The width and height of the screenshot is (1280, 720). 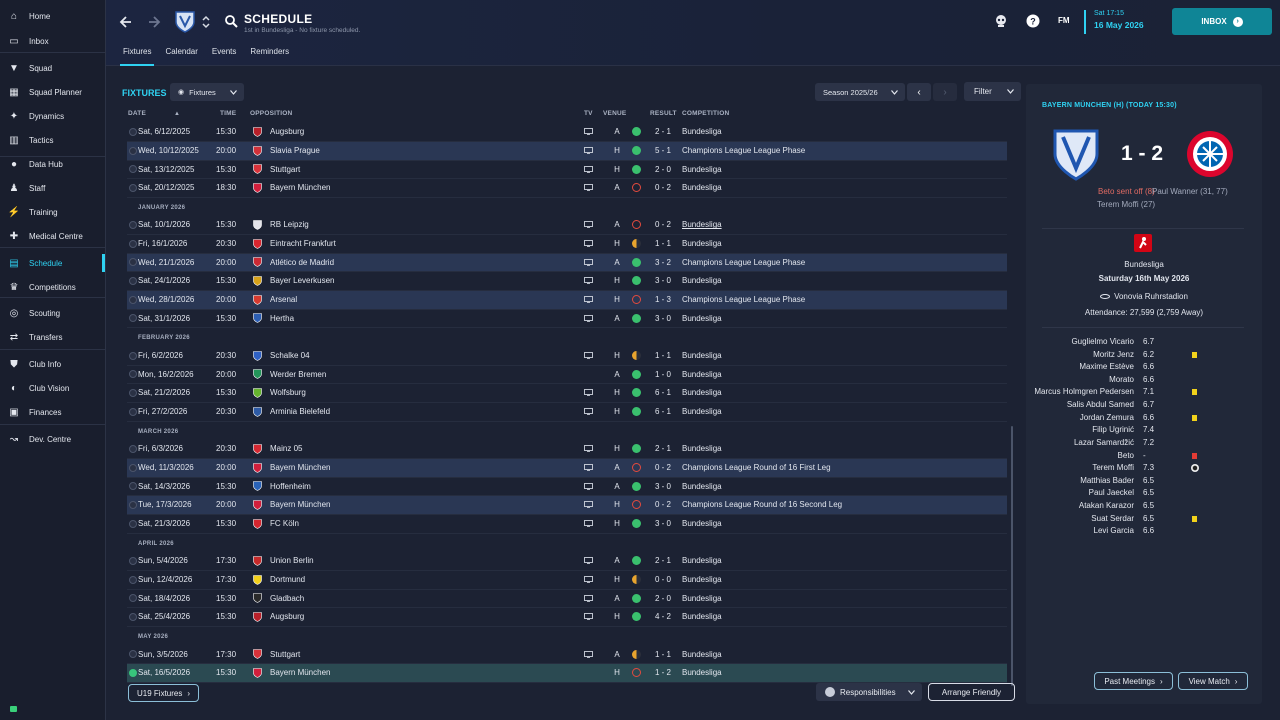 What do you see at coordinates (1111, 492) in the screenshot?
I see `player-name: Paul Jaeckel` at bounding box center [1111, 492].